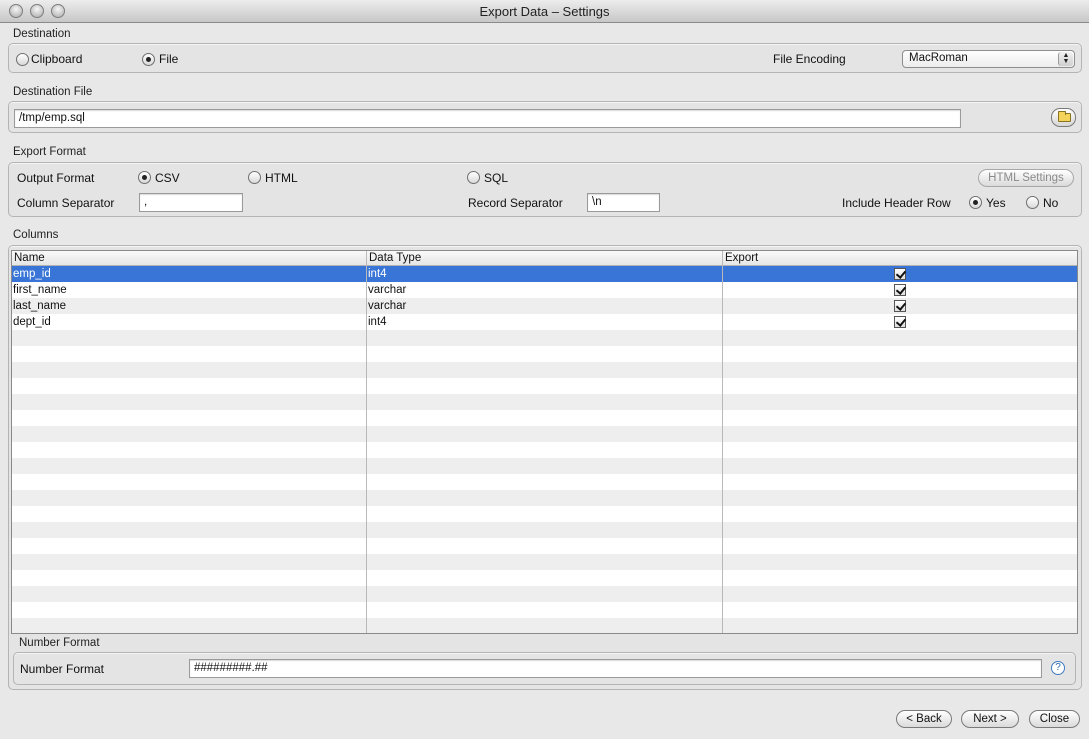 The height and width of the screenshot is (739, 1089). Describe the element at coordinates (254, 177) in the screenshot. I see `html-radio` at that location.